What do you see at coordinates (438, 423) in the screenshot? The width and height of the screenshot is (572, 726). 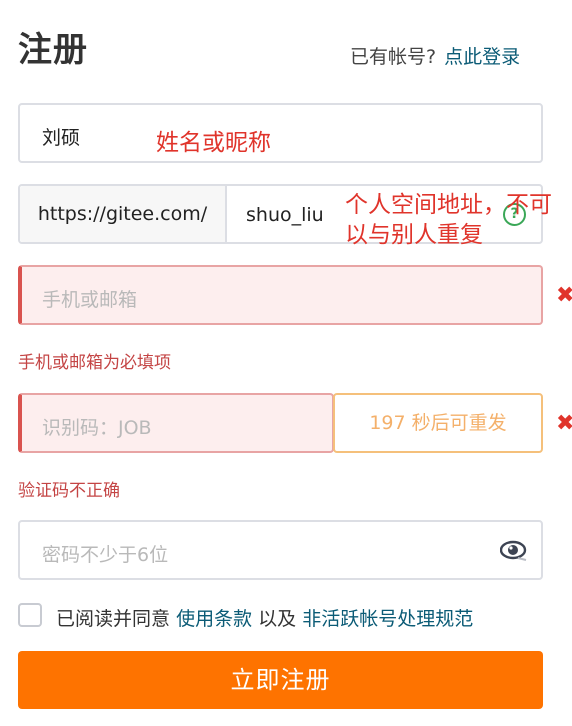 I see `resend-code-button: 197 秒后可重发` at bounding box center [438, 423].